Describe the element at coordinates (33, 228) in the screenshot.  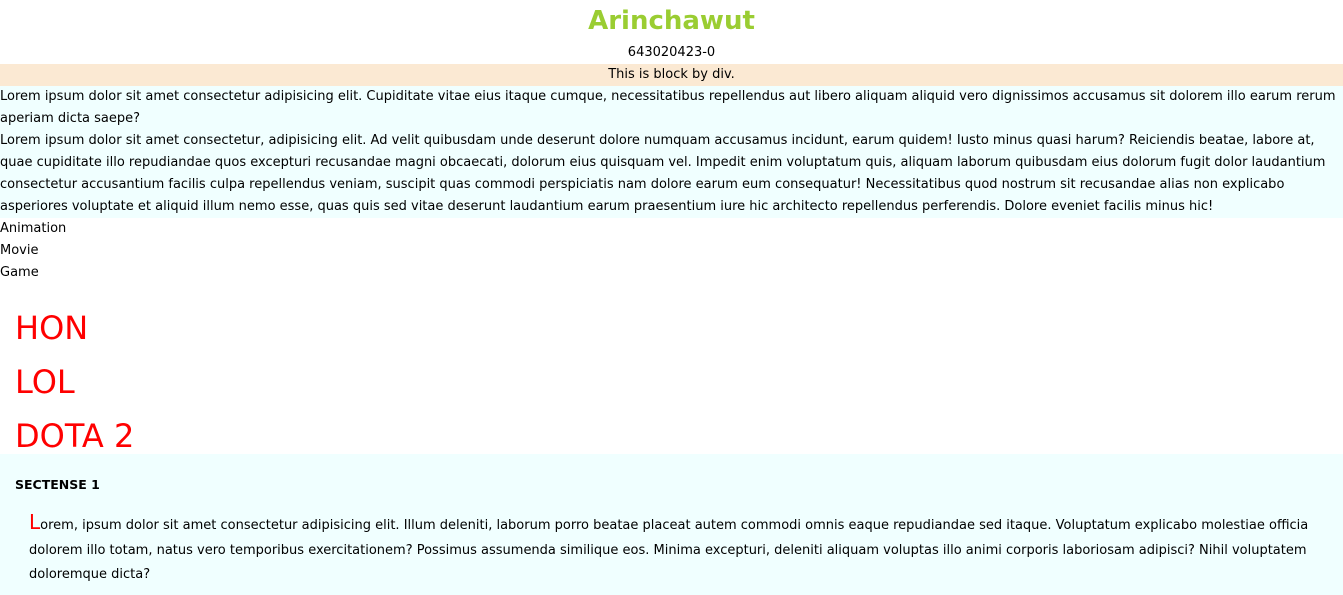
I see `category-item-animation: Animation` at that location.